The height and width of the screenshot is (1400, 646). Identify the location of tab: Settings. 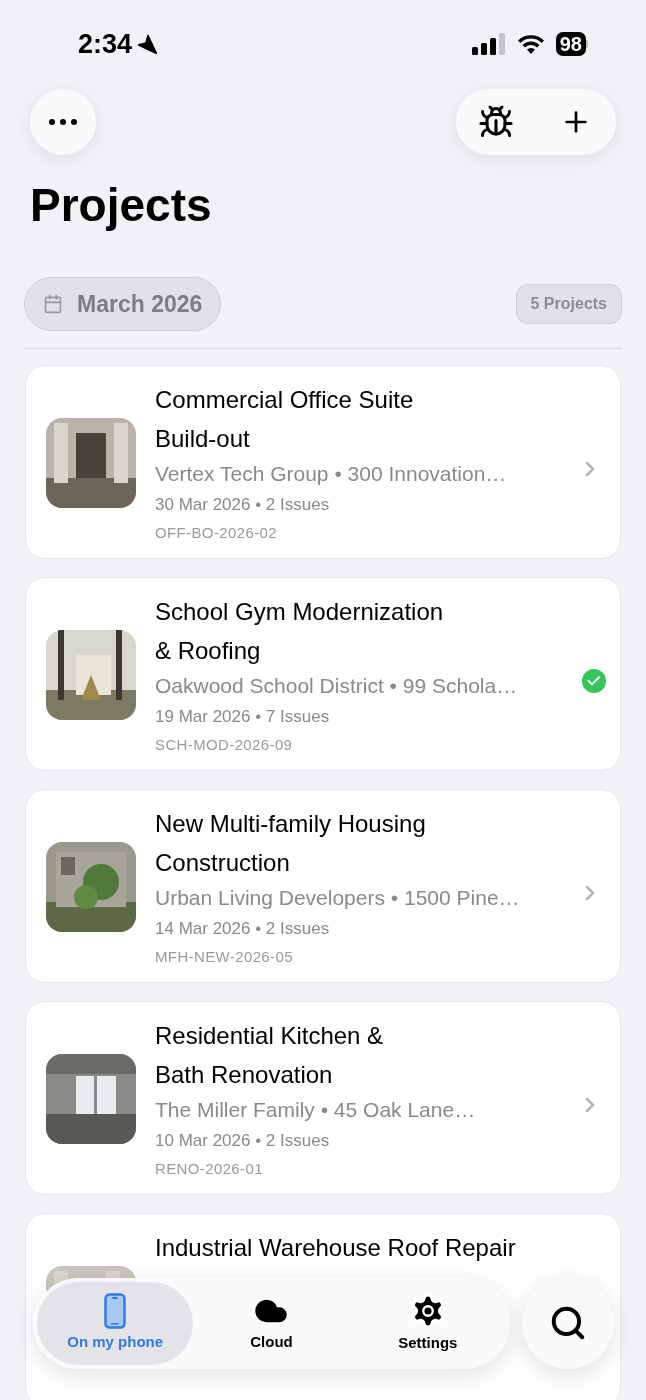
(427, 1323).